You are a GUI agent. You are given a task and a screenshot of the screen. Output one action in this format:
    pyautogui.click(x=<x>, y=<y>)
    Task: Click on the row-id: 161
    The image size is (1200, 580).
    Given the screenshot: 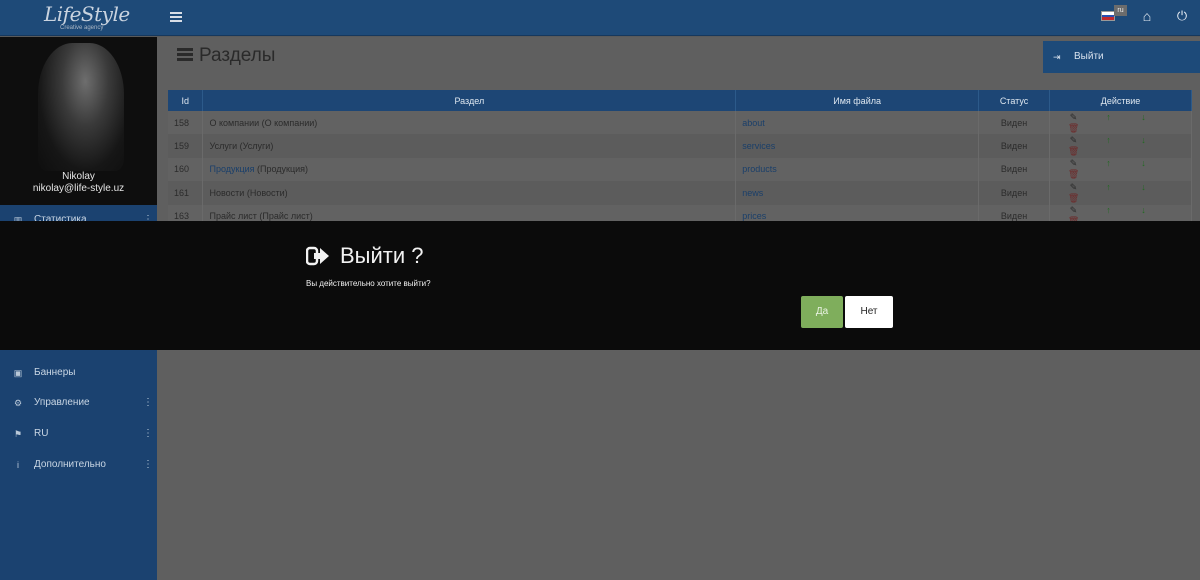 What is the action you would take?
    pyautogui.click(x=186, y=193)
    